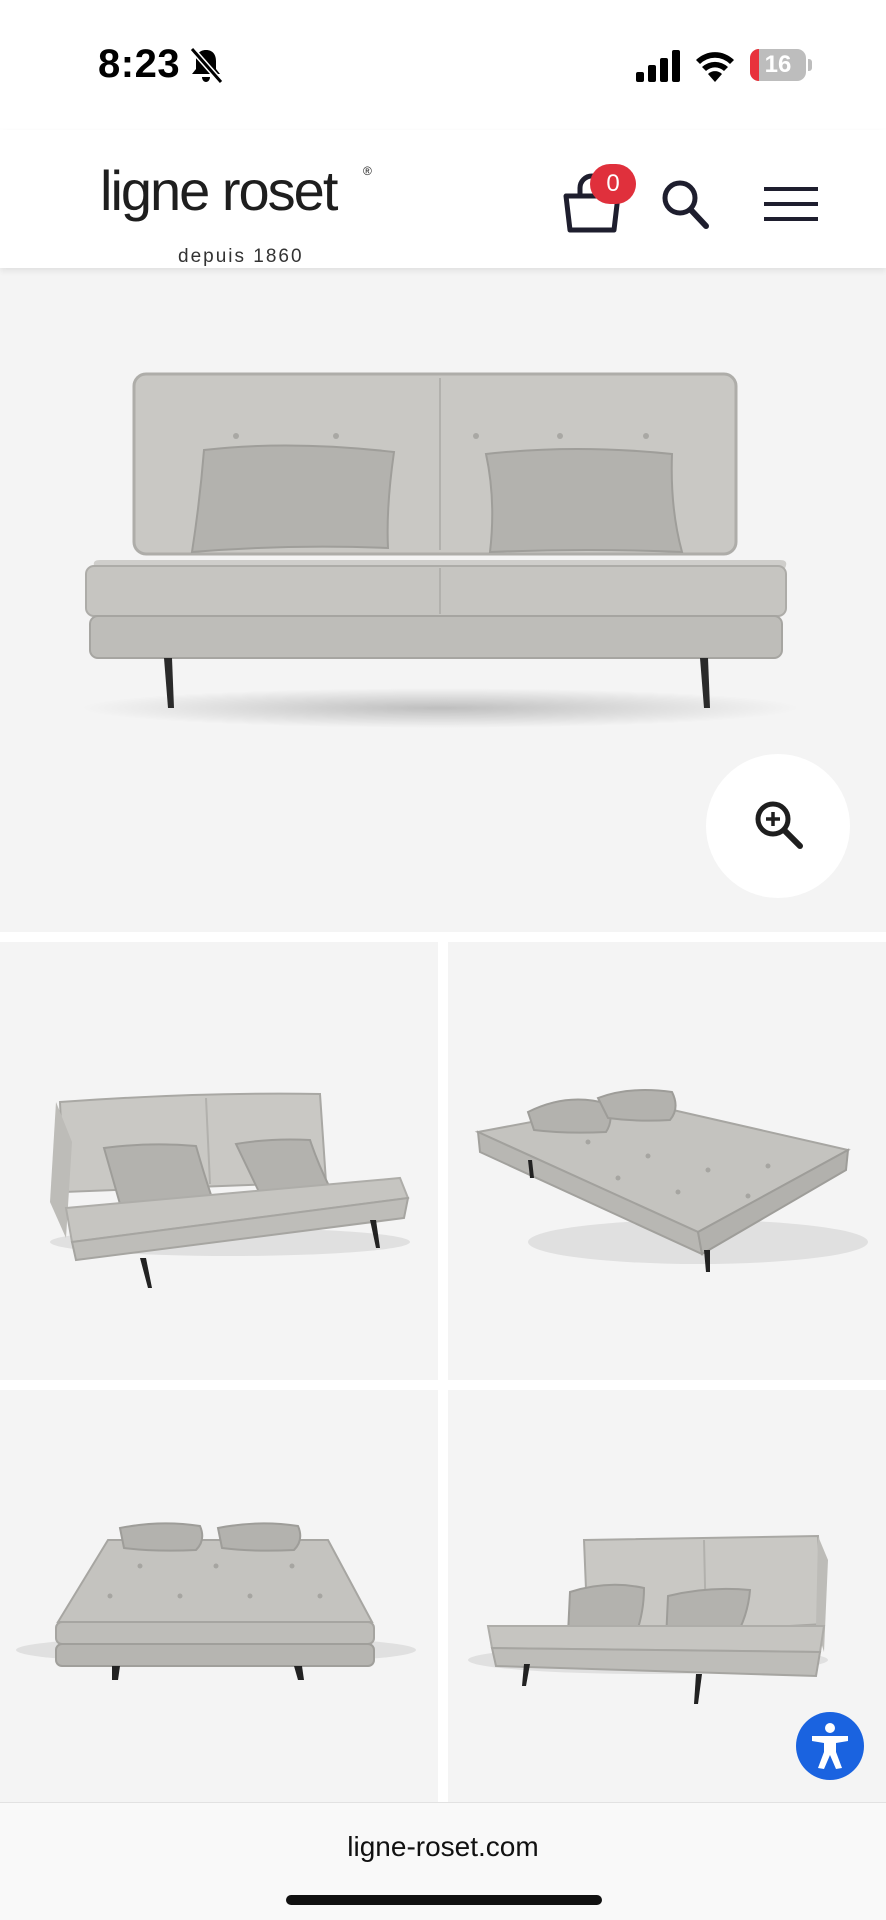  What do you see at coordinates (778, 64) in the screenshot?
I see `battery-level: 16` at bounding box center [778, 64].